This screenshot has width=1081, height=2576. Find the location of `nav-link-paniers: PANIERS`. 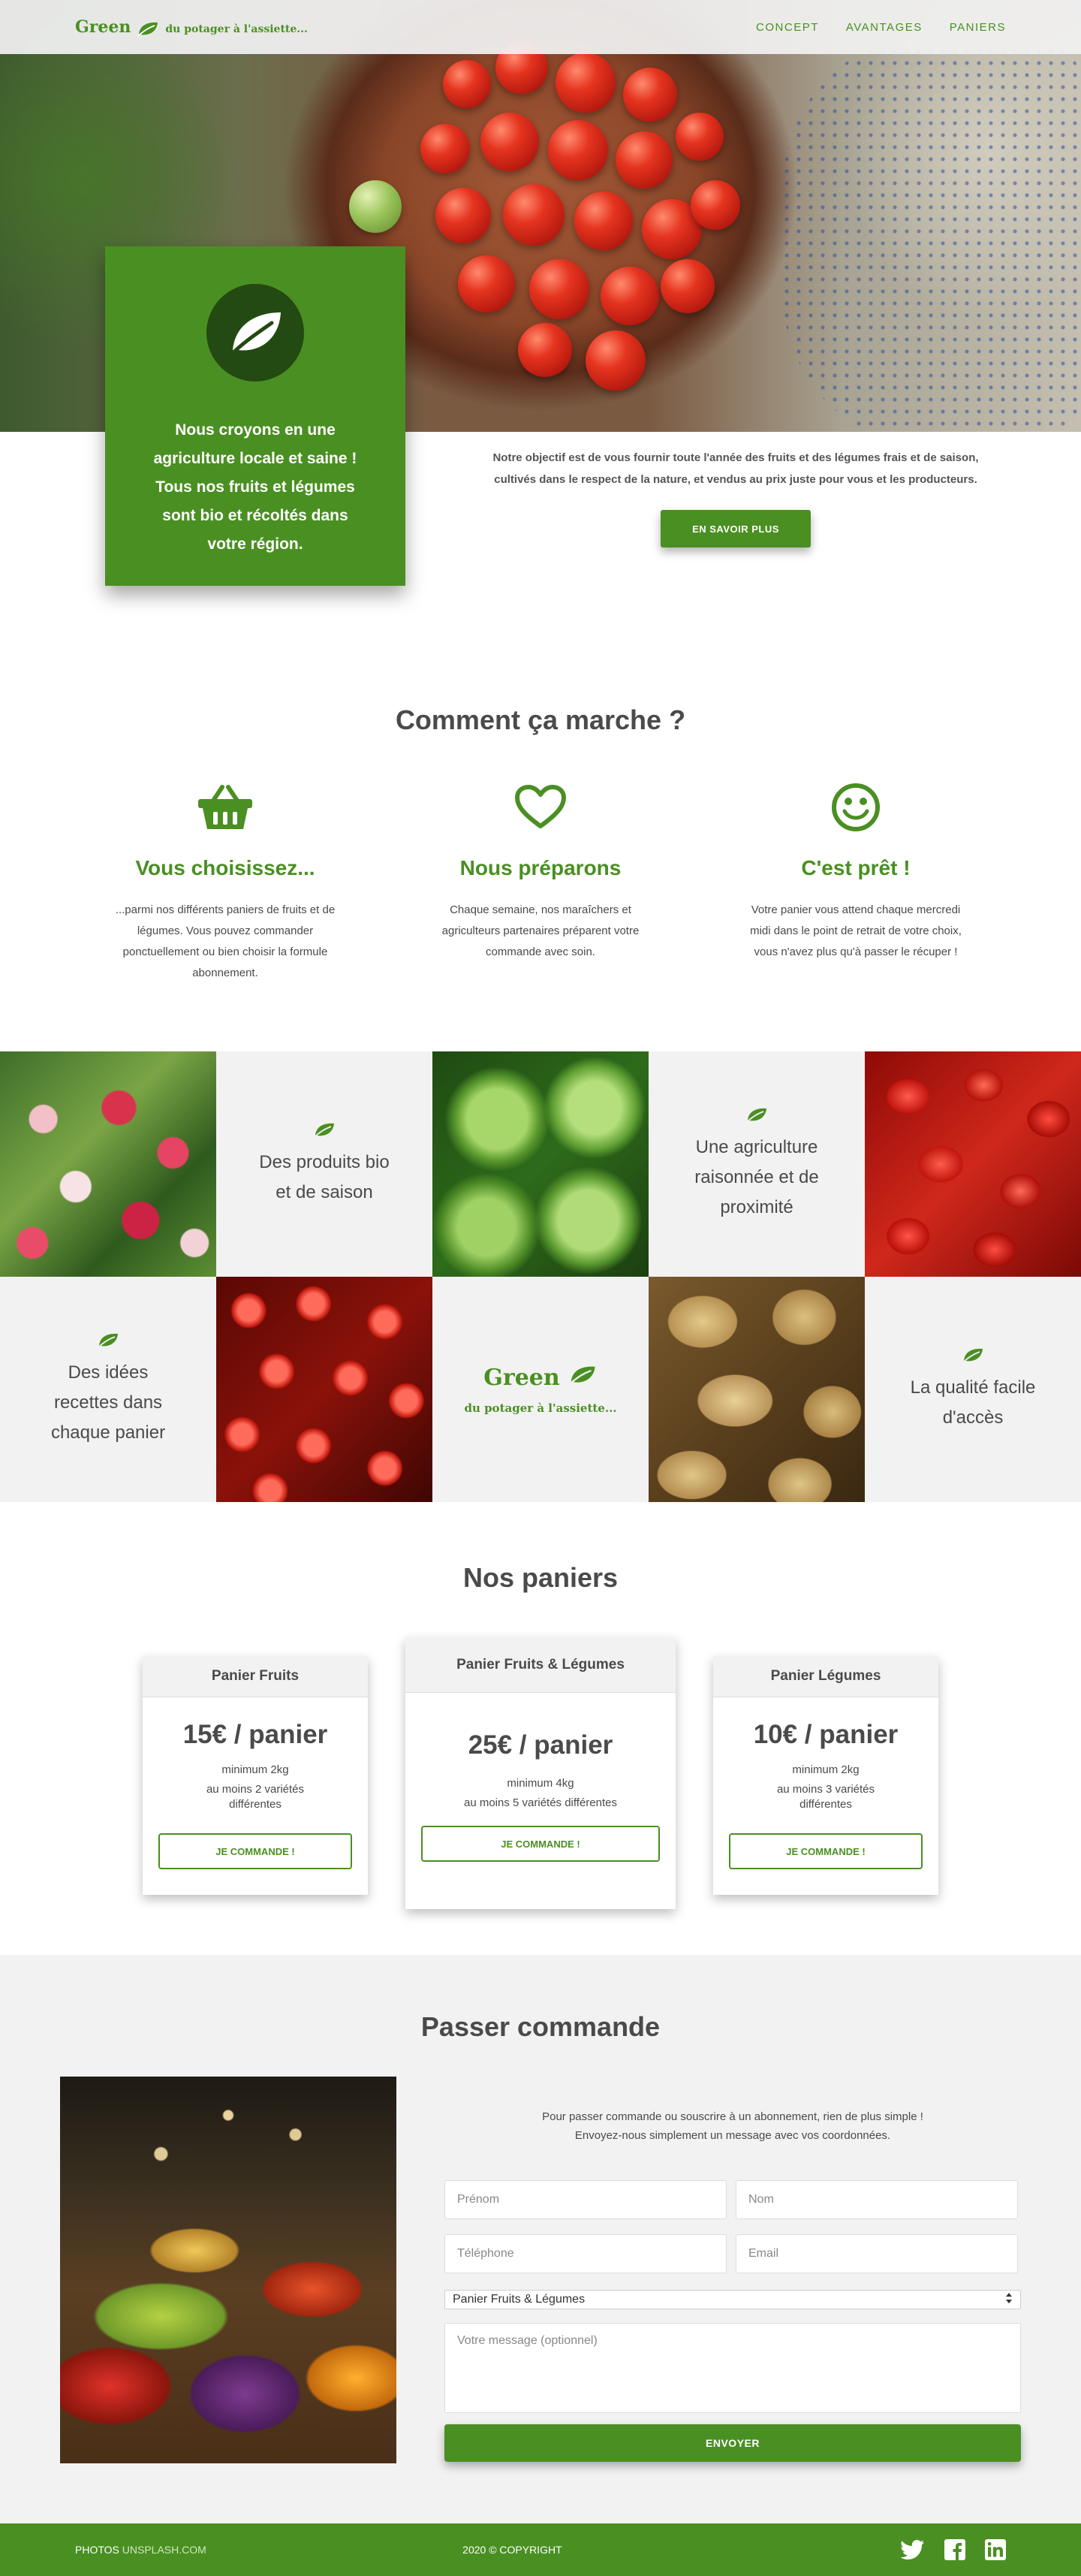

nav-link-paniers: PANIERS is located at coordinates (978, 28).